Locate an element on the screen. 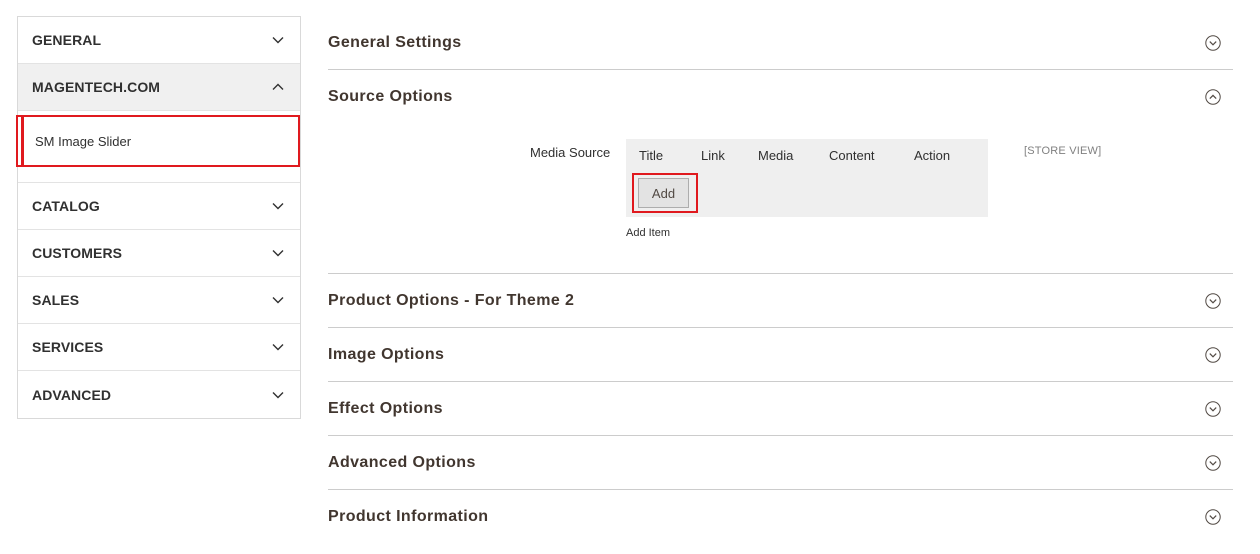 This screenshot has width=1260, height=554. sidebar-item-catalog: CATALOG is located at coordinates (159, 206).